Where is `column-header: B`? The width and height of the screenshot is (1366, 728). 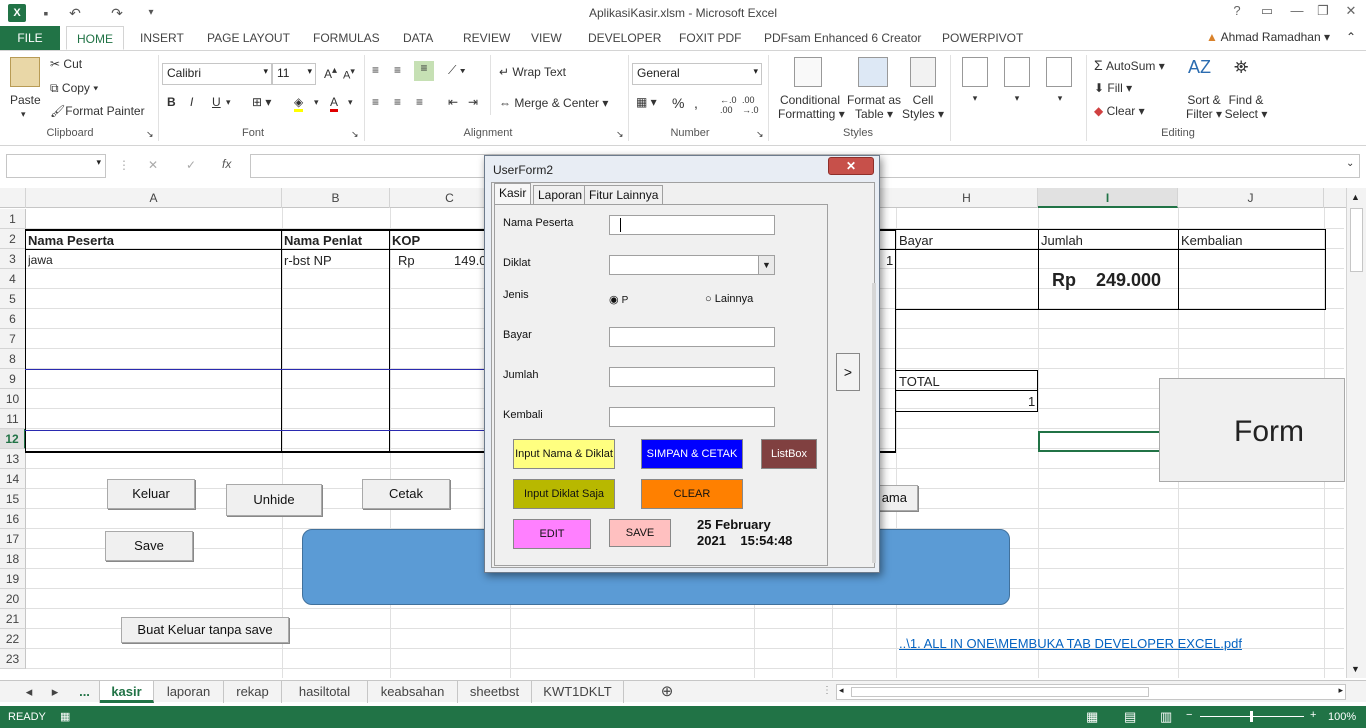
column-header: B is located at coordinates (336, 198).